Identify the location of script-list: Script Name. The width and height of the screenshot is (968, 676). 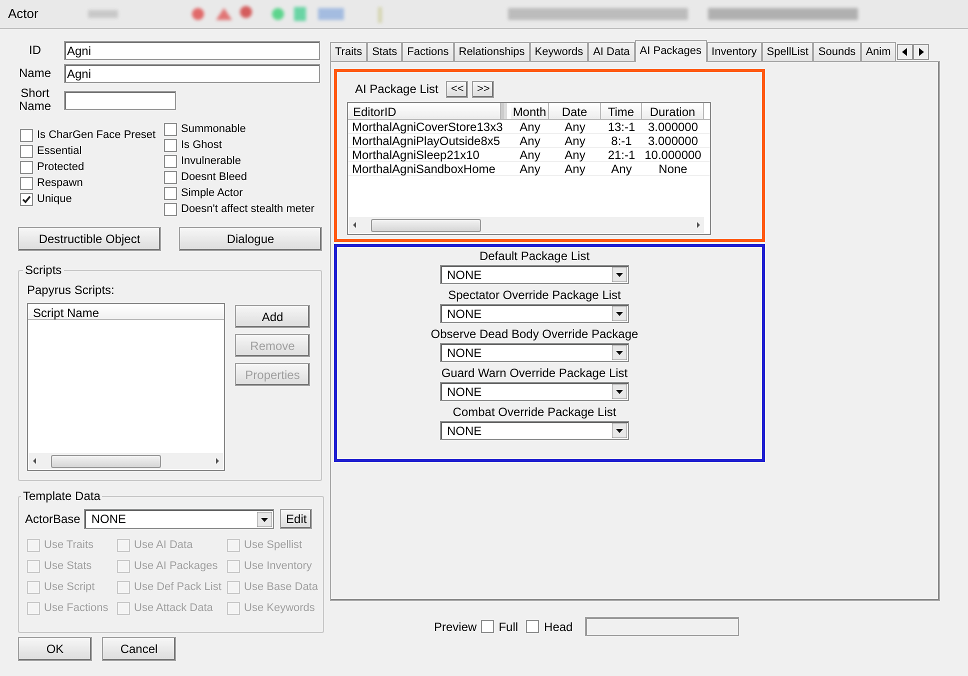
(126, 387).